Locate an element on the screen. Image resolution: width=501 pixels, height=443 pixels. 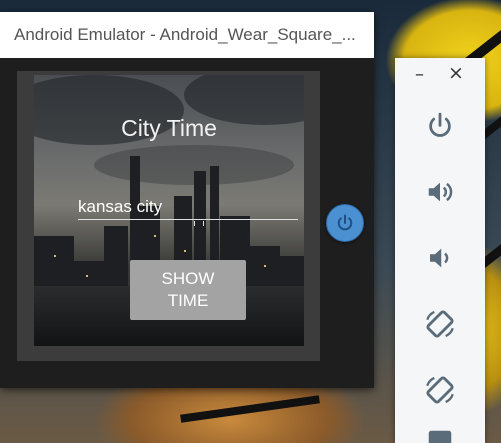
app-title: City Time is located at coordinates (169, 128).